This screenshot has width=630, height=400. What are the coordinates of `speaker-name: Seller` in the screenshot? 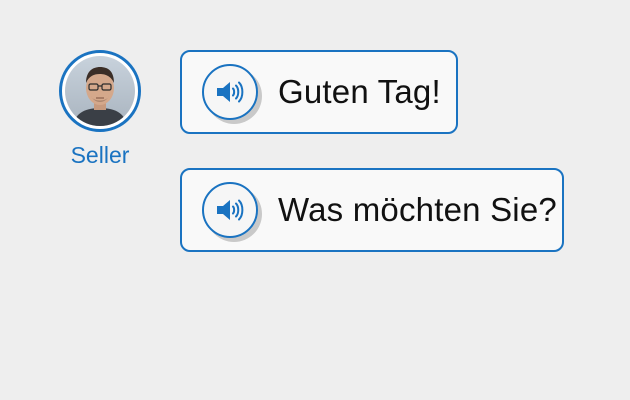 It's located at (100, 155).